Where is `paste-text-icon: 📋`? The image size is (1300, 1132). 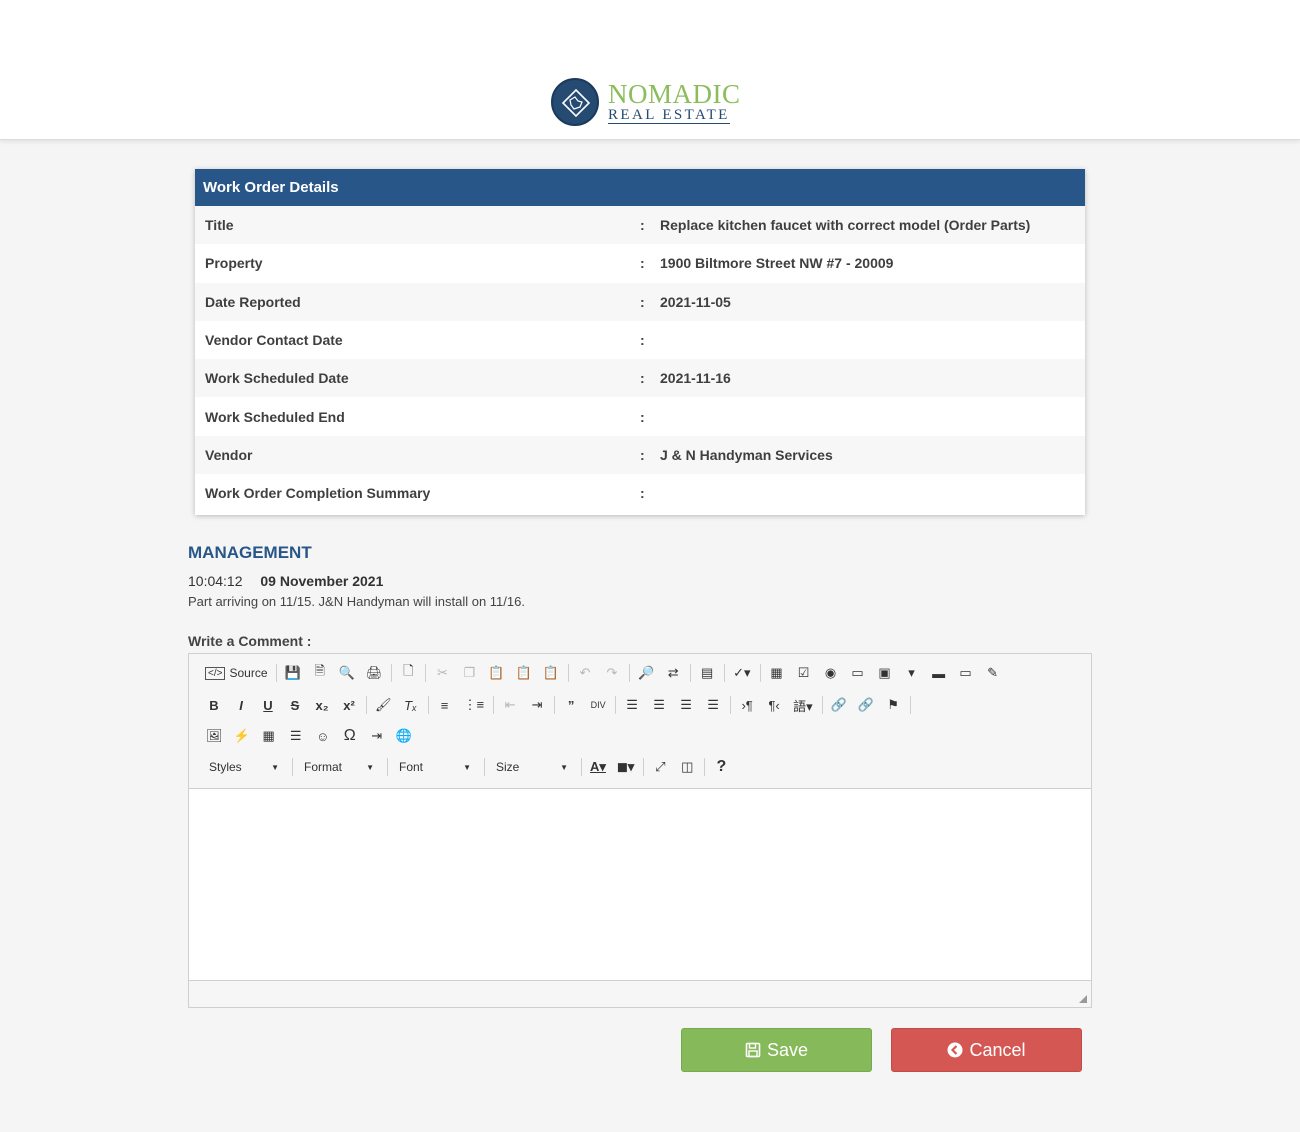
paste-text-icon: 📋 is located at coordinates (524, 673).